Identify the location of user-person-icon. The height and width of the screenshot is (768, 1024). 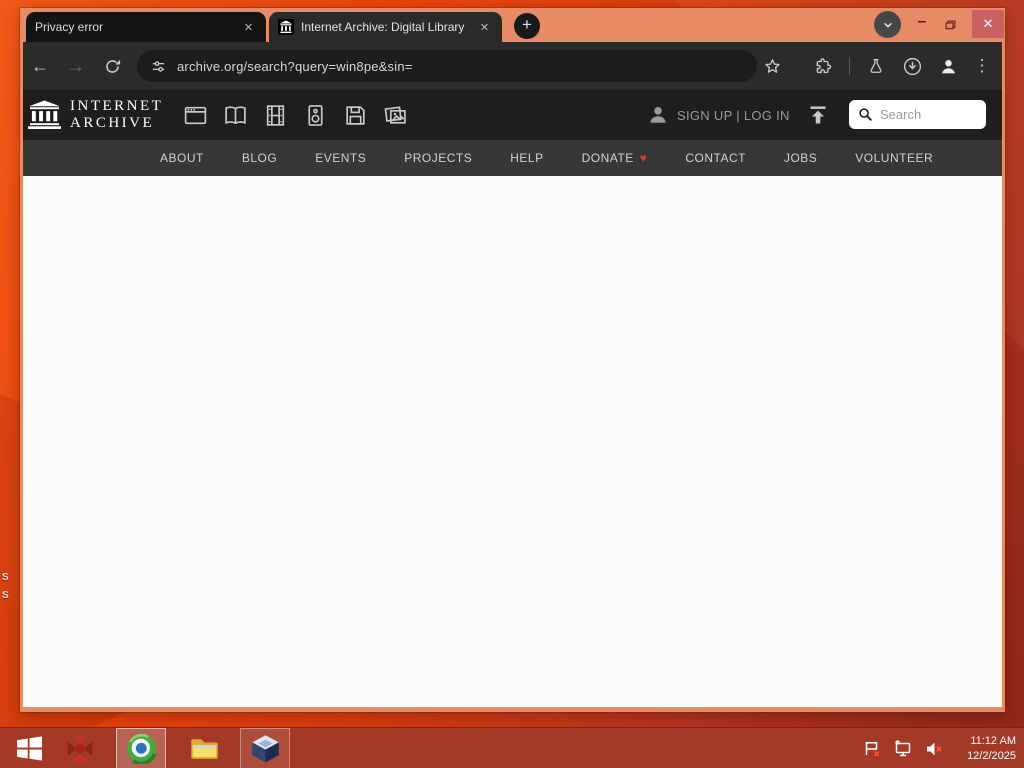
(658, 115).